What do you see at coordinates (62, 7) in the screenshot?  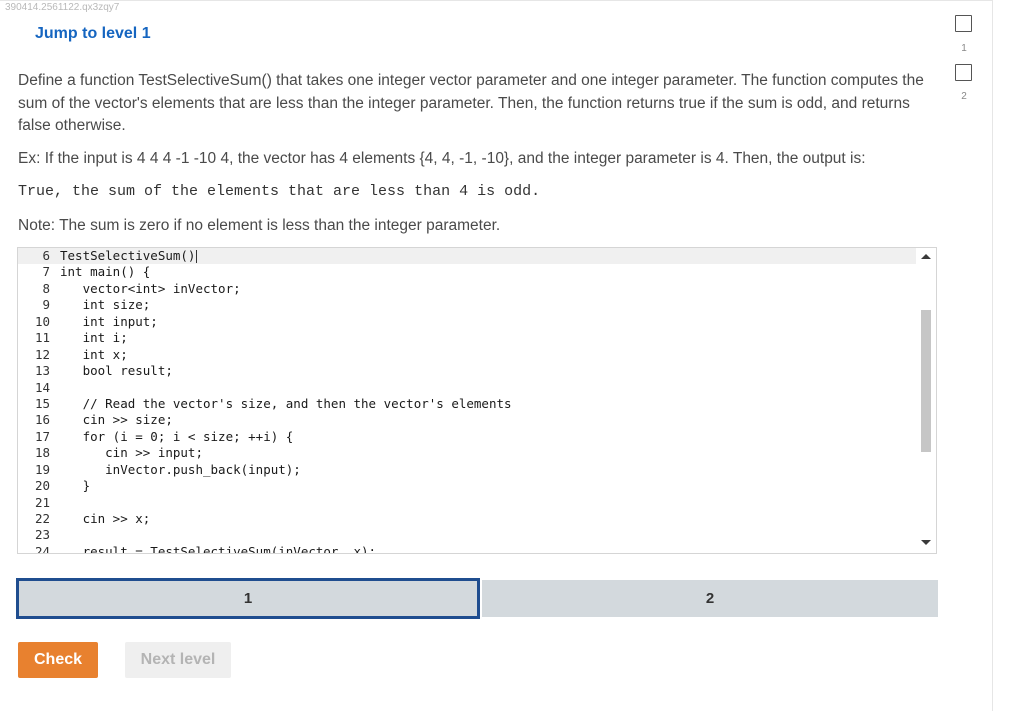 I see `url-text: 390414.2561122.qx3zqy7` at bounding box center [62, 7].